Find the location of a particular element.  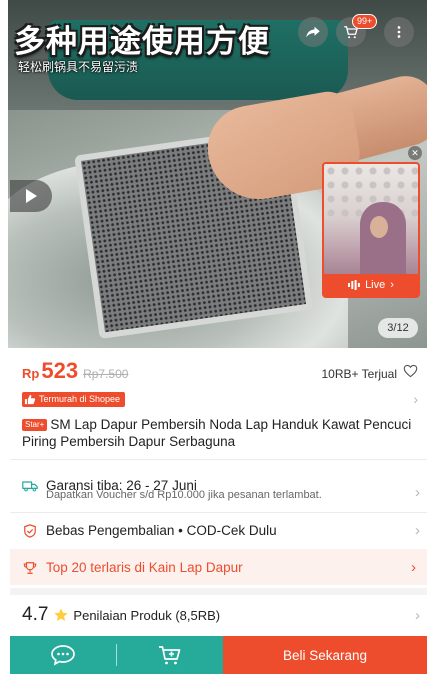

star-plus-badge: Star+ is located at coordinates (35, 425).